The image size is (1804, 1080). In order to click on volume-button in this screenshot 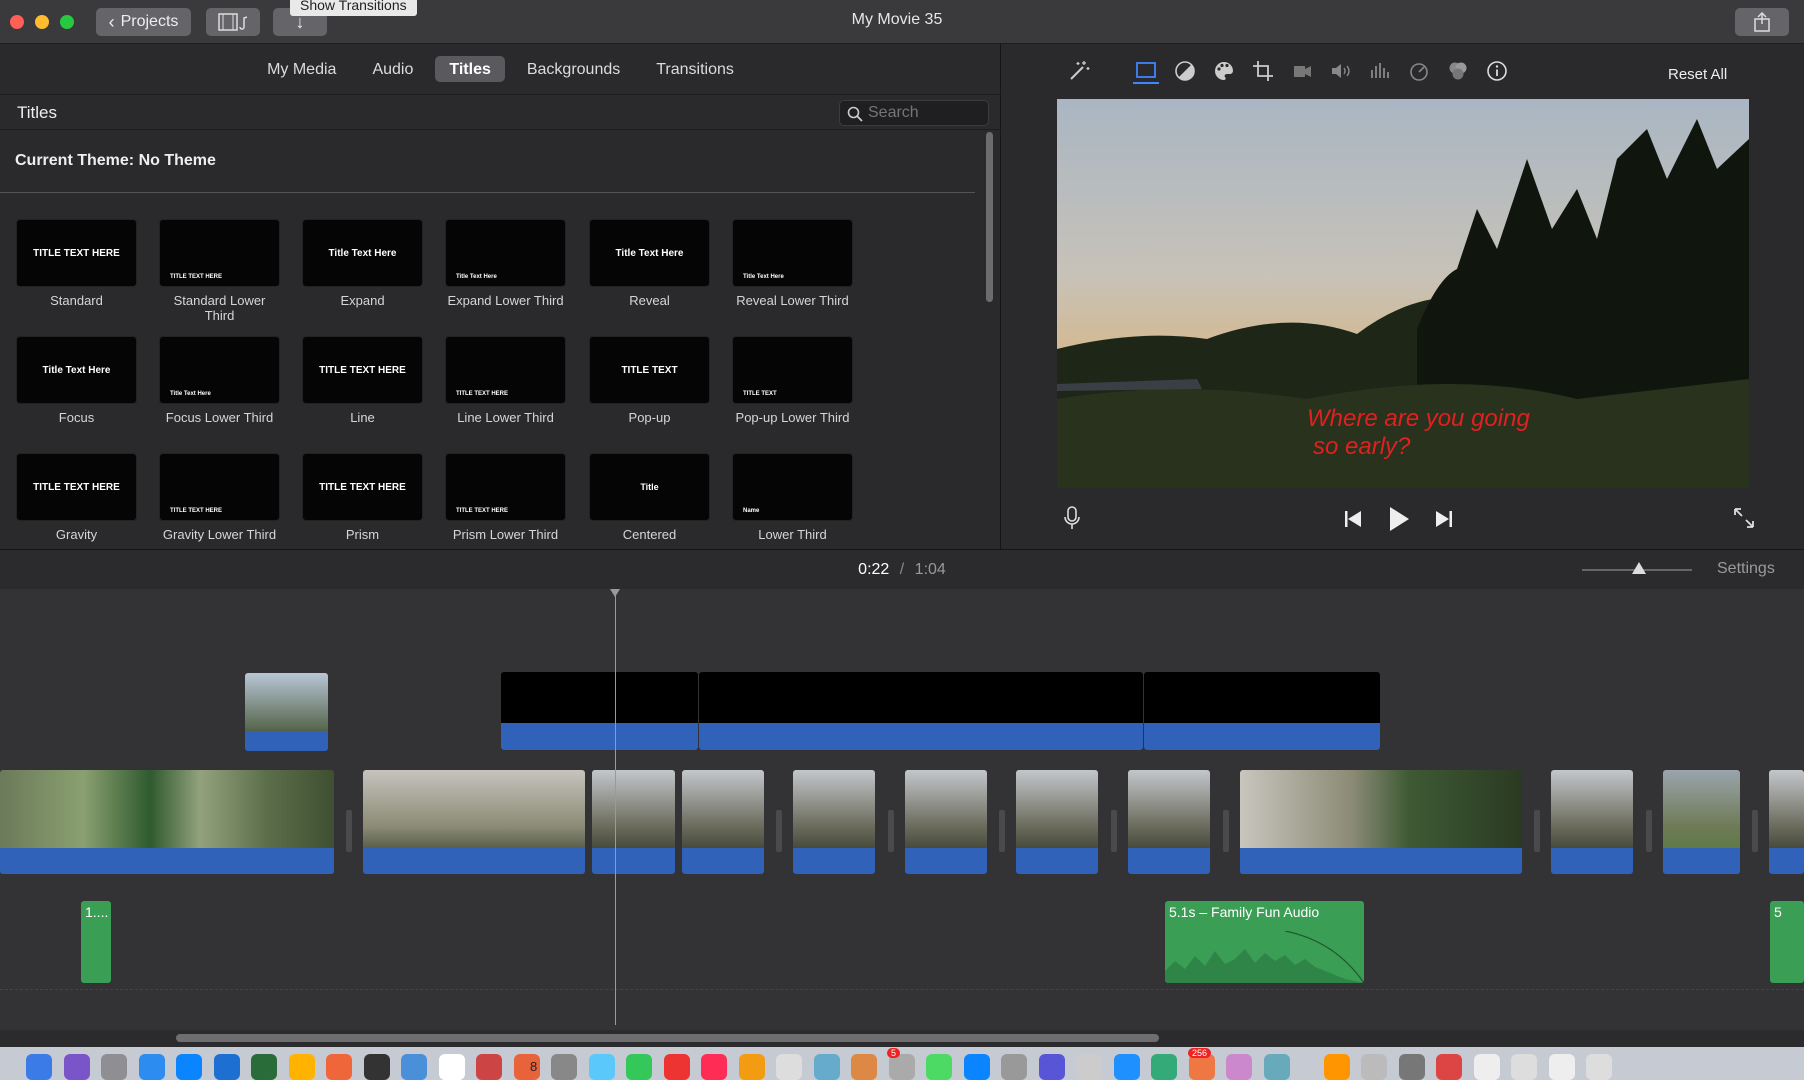, I will do `click(1341, 71)`.